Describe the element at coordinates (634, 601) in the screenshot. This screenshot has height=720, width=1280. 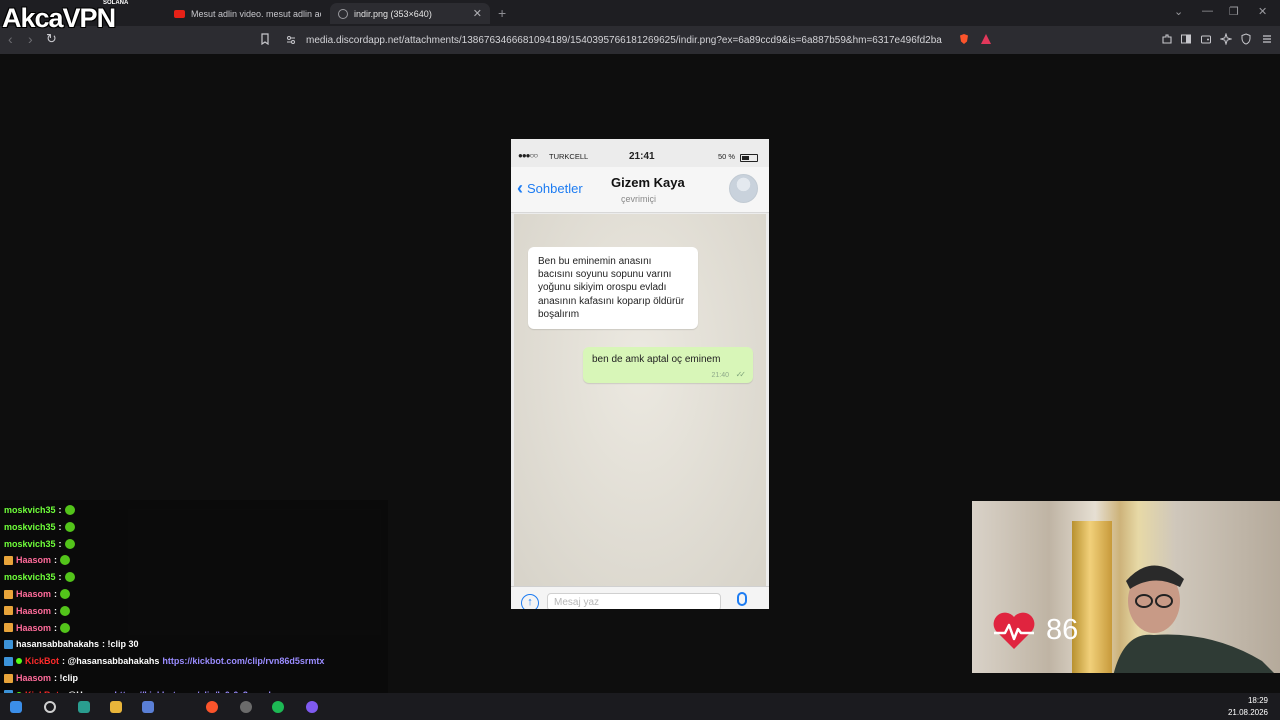
I see `message-input: Mesaj yaz` at that location.